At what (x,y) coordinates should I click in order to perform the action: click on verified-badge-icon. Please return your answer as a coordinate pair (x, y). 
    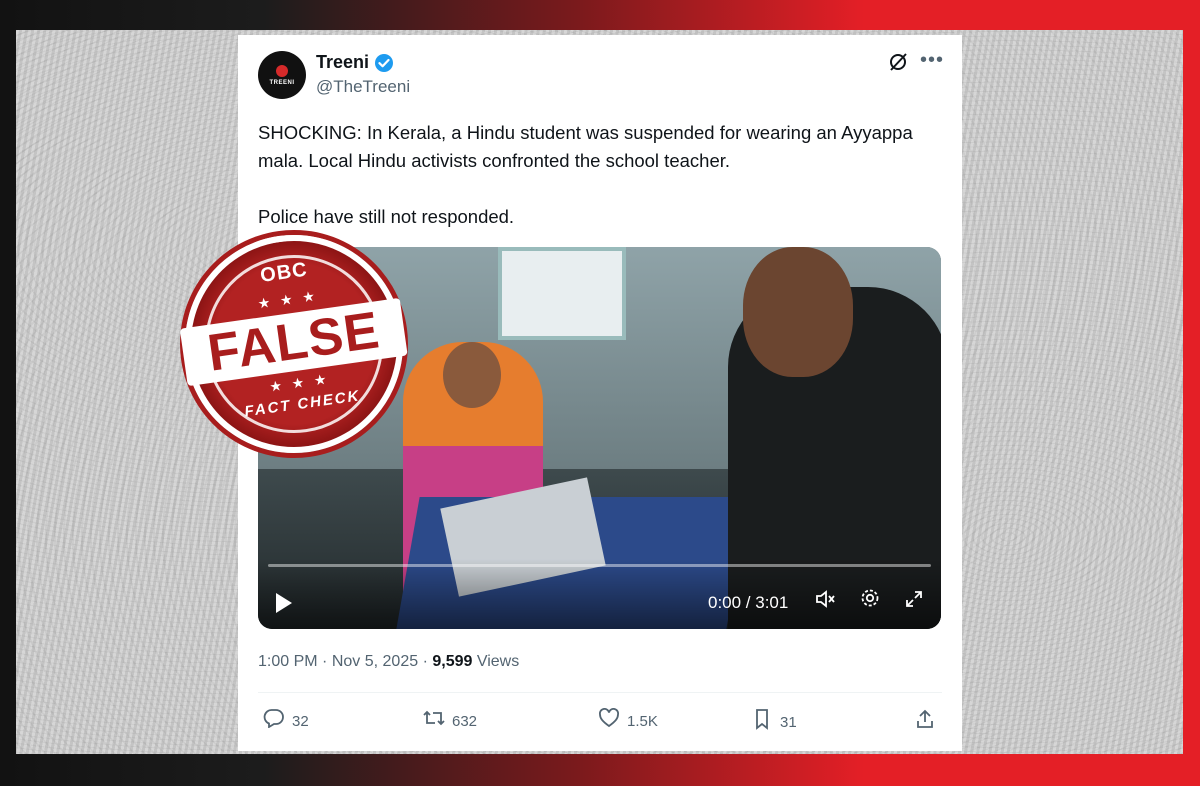
    Looking at the image, I should click on (384, 63).